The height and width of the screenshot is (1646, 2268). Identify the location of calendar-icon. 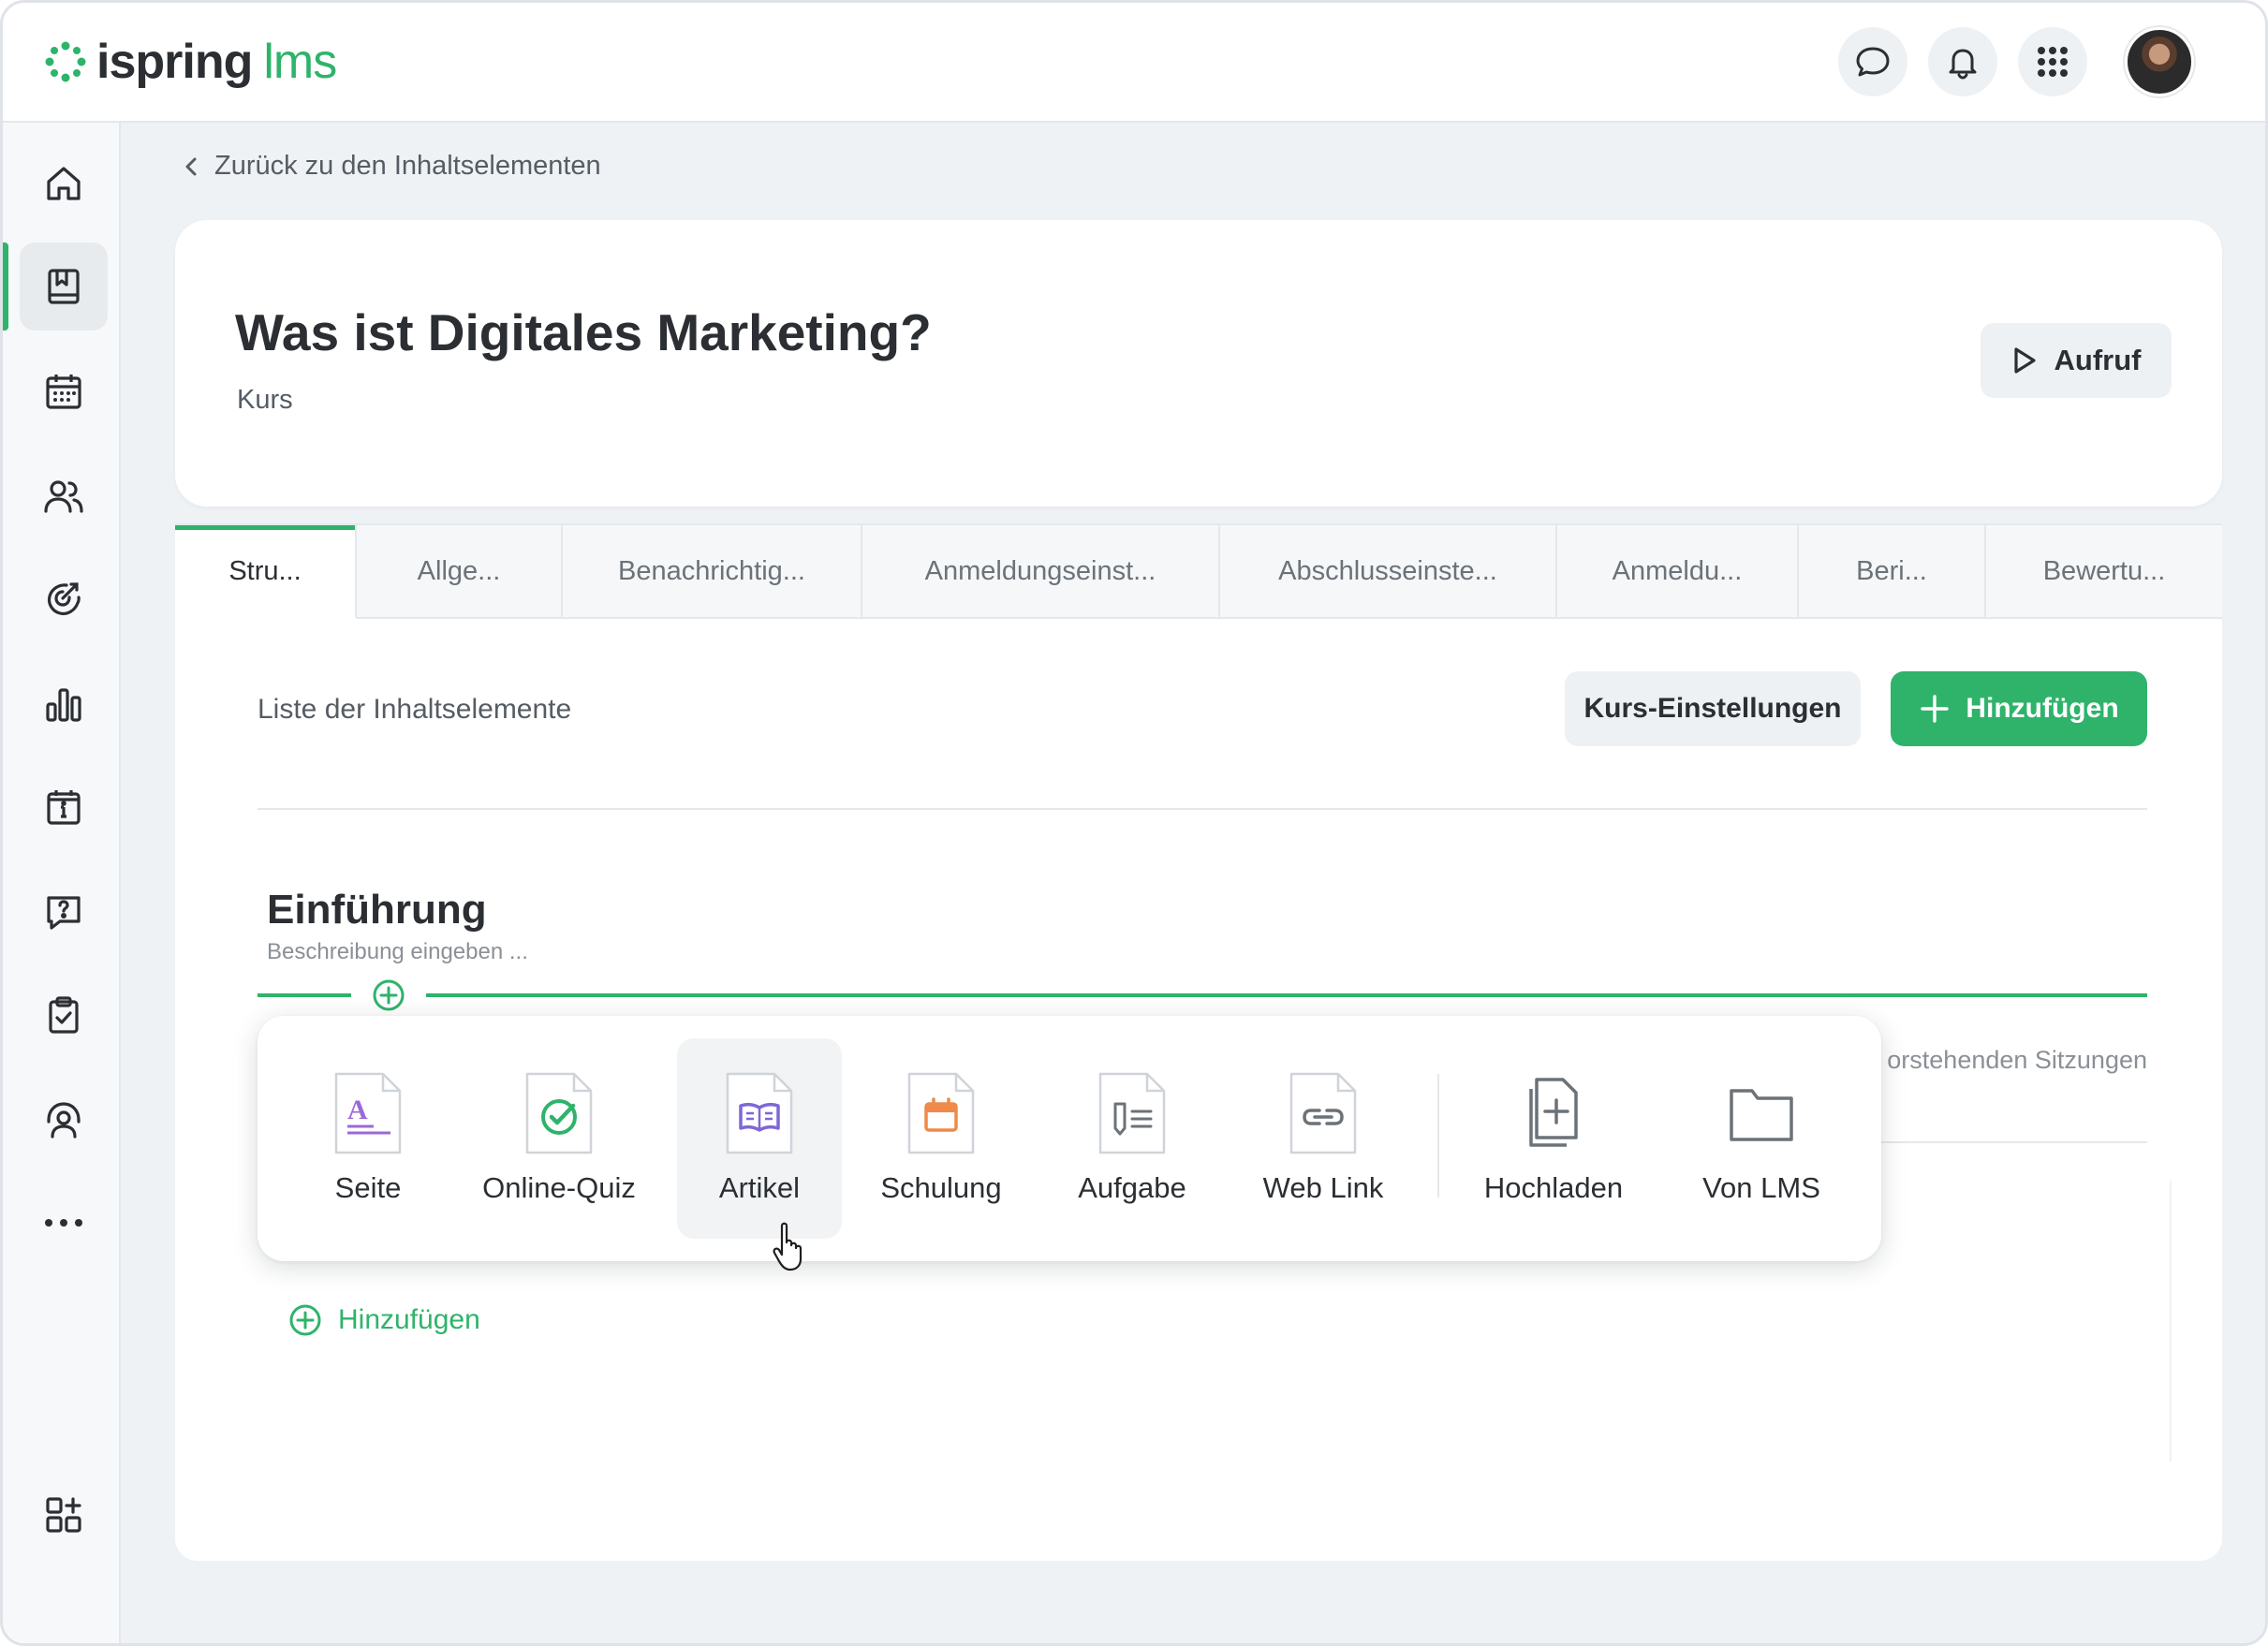
(64, 392).